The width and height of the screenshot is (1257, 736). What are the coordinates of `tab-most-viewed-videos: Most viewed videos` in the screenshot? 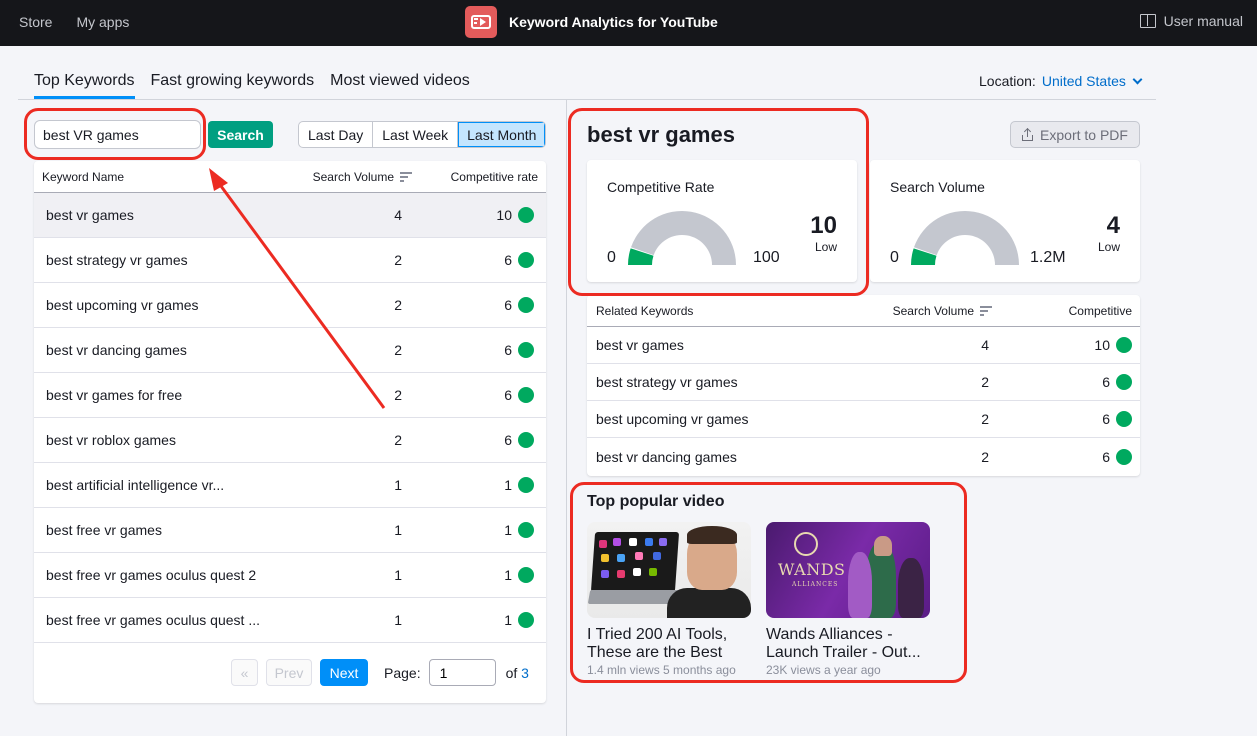 It's located at (400, 85).